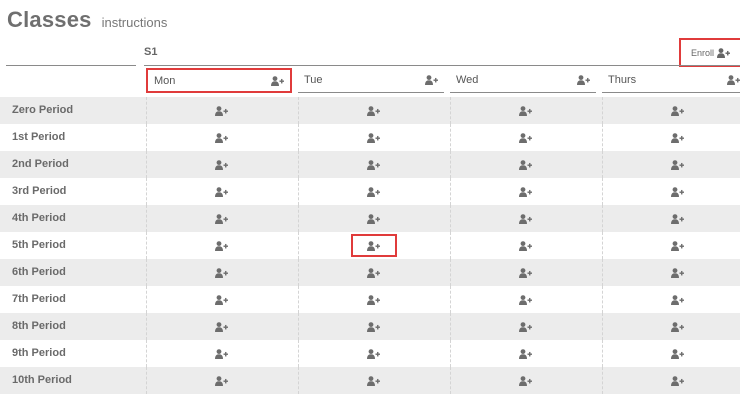  Describe the element at coordinates (42, 380) in the screenshot. I see `period-label: 10th Period` at that location.